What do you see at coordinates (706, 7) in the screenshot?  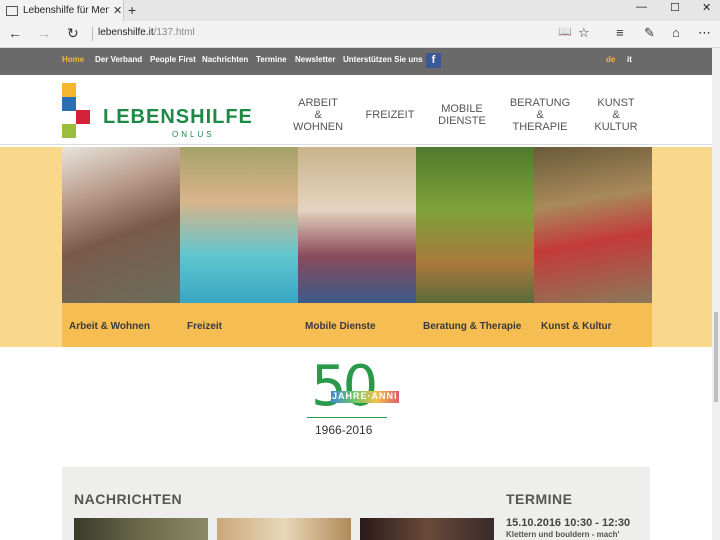 I see `window-close-icon: ✕` at bounding box center [706, 7].